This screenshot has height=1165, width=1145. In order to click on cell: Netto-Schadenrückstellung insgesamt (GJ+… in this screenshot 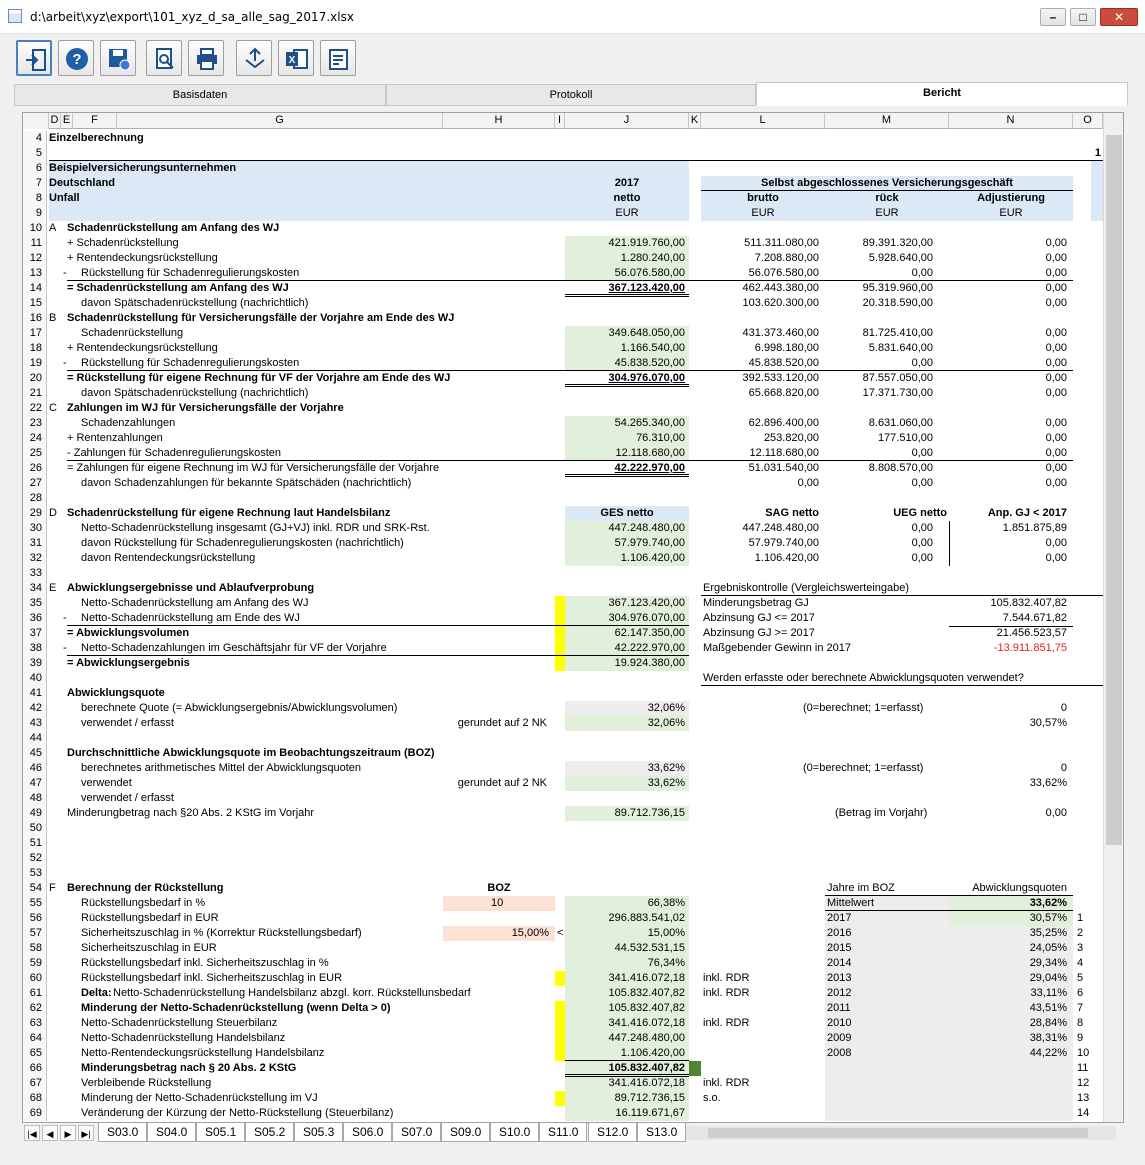, I will do `click(316, 528)`.